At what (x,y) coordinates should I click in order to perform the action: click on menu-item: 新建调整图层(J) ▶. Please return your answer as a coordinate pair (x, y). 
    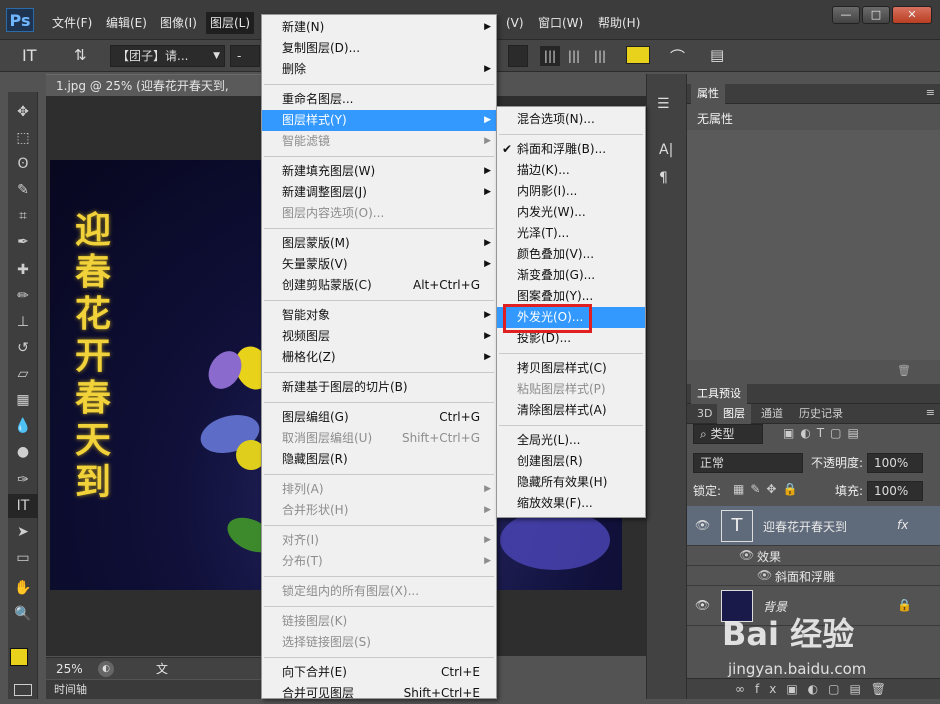
    Looking at the image, I should click on (379, 192).